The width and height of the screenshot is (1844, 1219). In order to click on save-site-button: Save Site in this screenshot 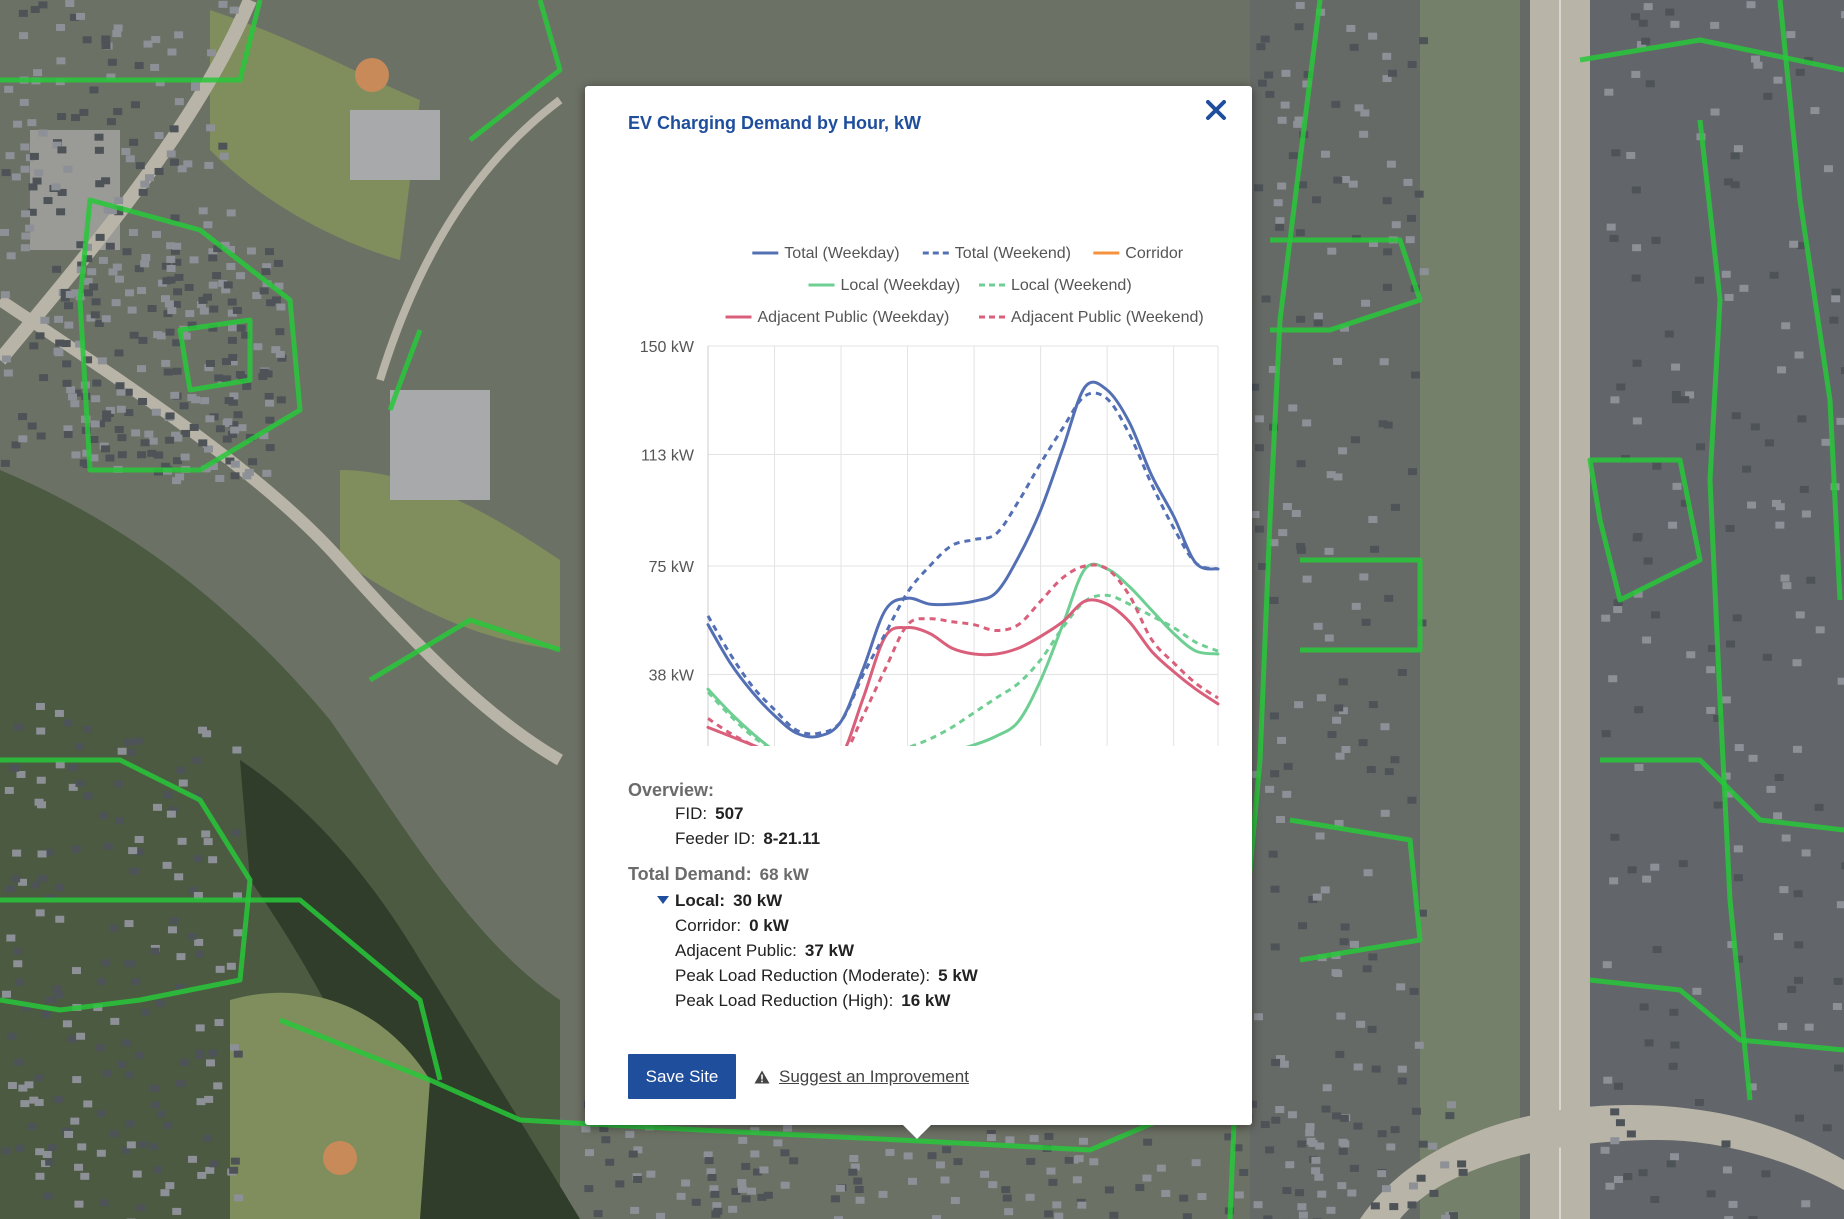, I will do `click(682, 1076)`.